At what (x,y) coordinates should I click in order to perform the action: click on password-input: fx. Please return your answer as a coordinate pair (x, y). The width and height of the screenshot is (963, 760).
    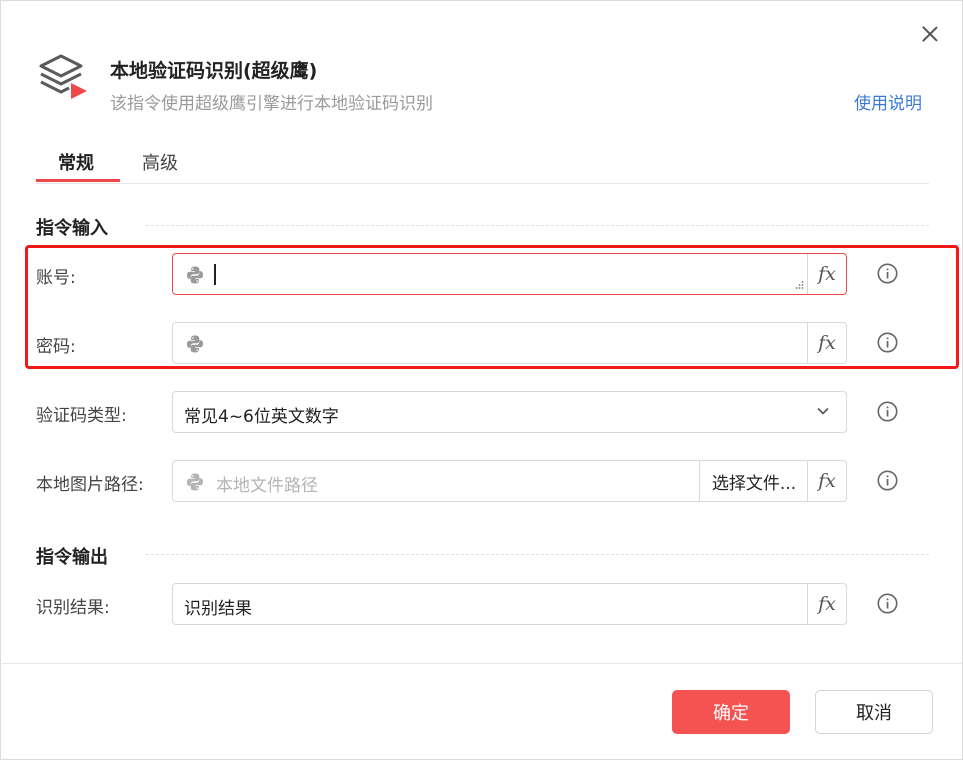
    Looking at the image, I should click on (509, 343).